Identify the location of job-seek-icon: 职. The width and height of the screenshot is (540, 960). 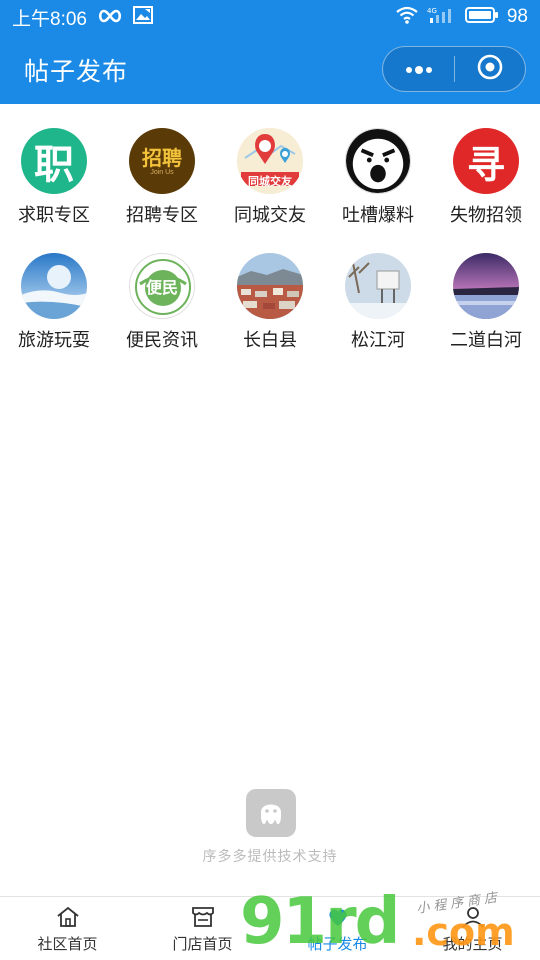
(54, 161).